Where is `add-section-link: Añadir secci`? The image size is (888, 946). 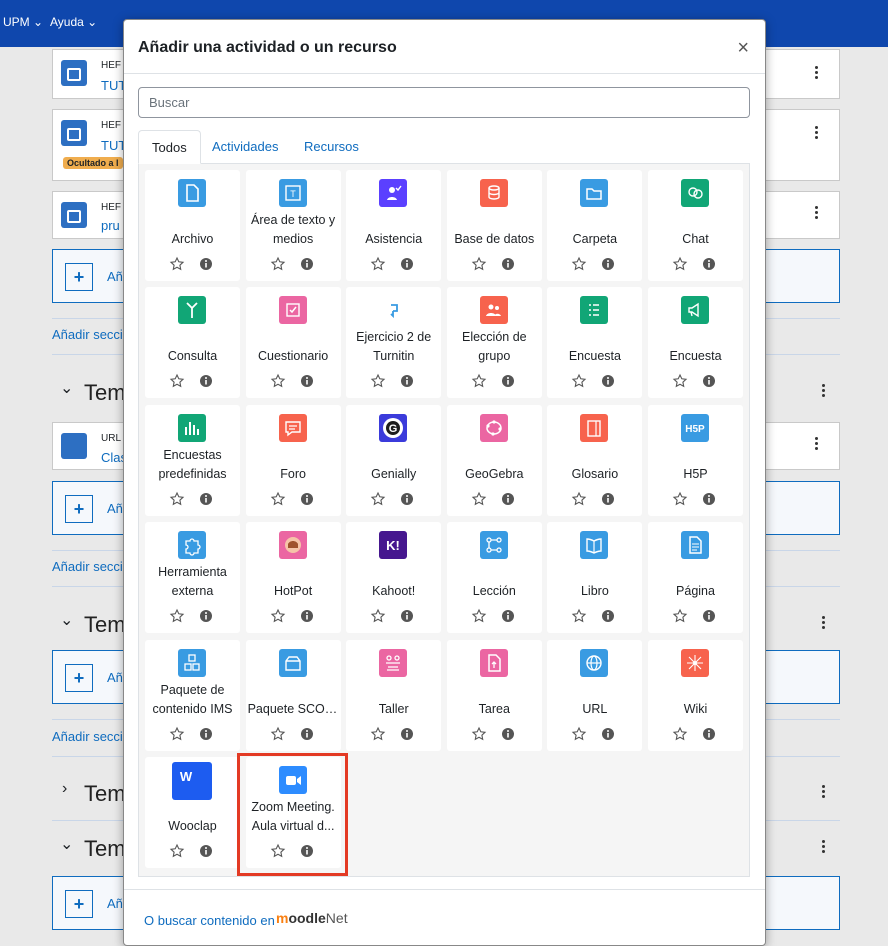 add-section-link: Añadir secci is located at coordinates (87, 566).